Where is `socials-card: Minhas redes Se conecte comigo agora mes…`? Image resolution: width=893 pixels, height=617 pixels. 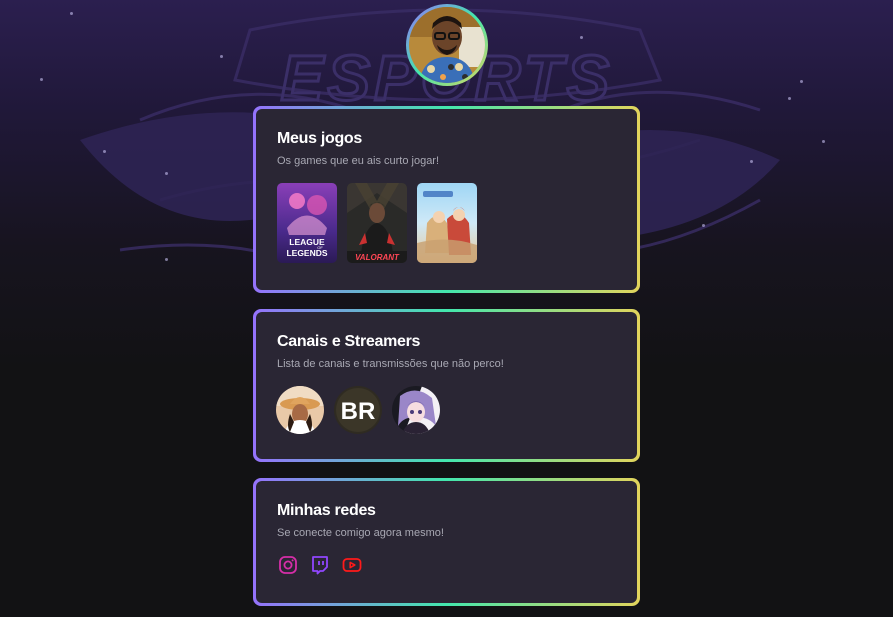
socials-card: Minhas redes Se conecte comigo agora mes… is located at coordinates (446, 542).